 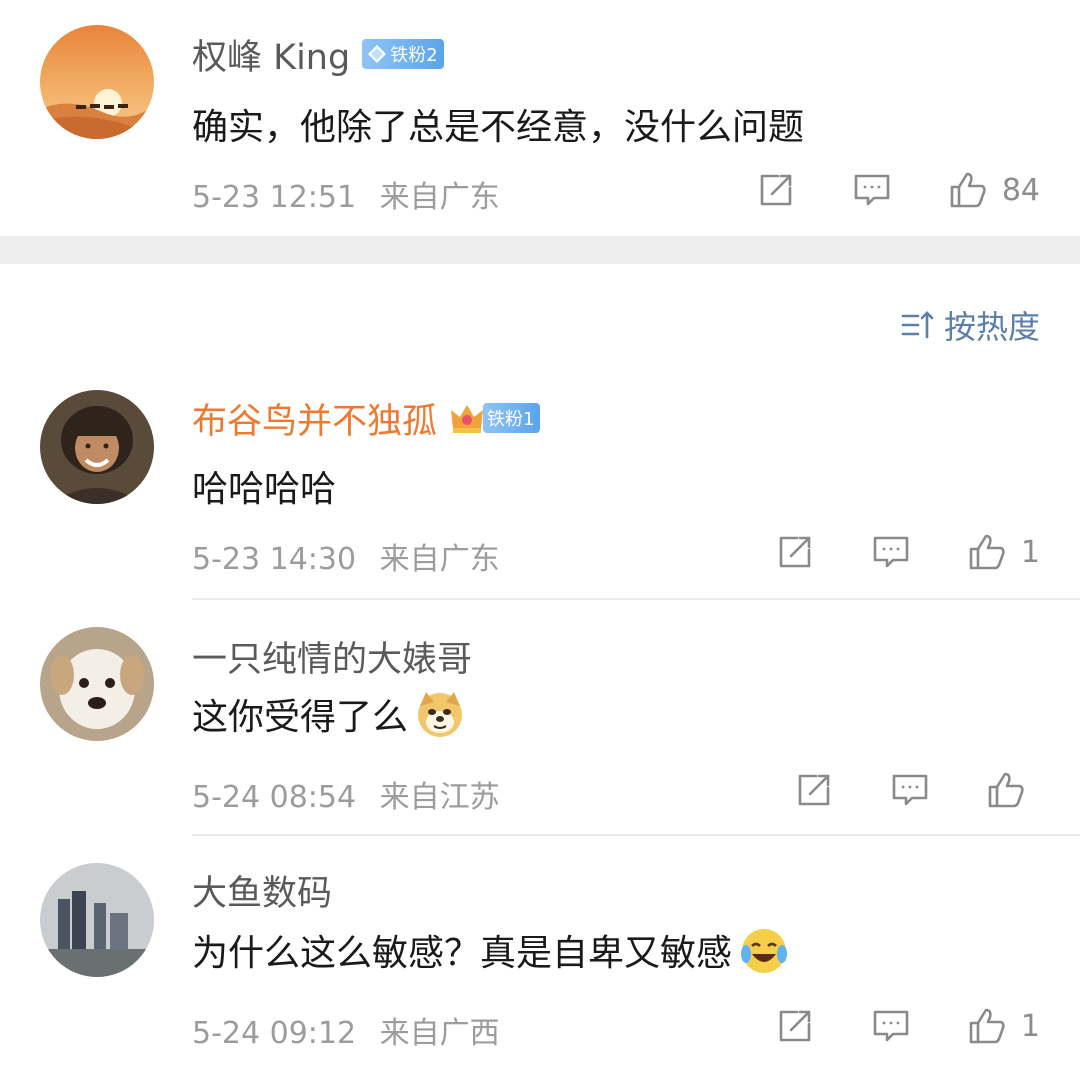 What do you see at coordinates (332, 656) in the screenshot?
I see `username: 一只纯情的大婊哥` at bounding box center [332, 656].